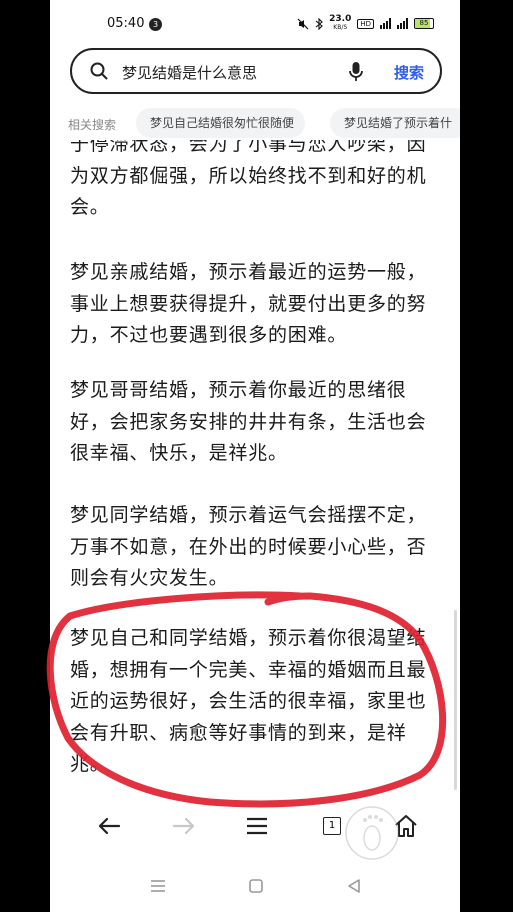 This screenshot has height=912, width=513. I want to click on related-label: 相关搜索, so click(92, 125).